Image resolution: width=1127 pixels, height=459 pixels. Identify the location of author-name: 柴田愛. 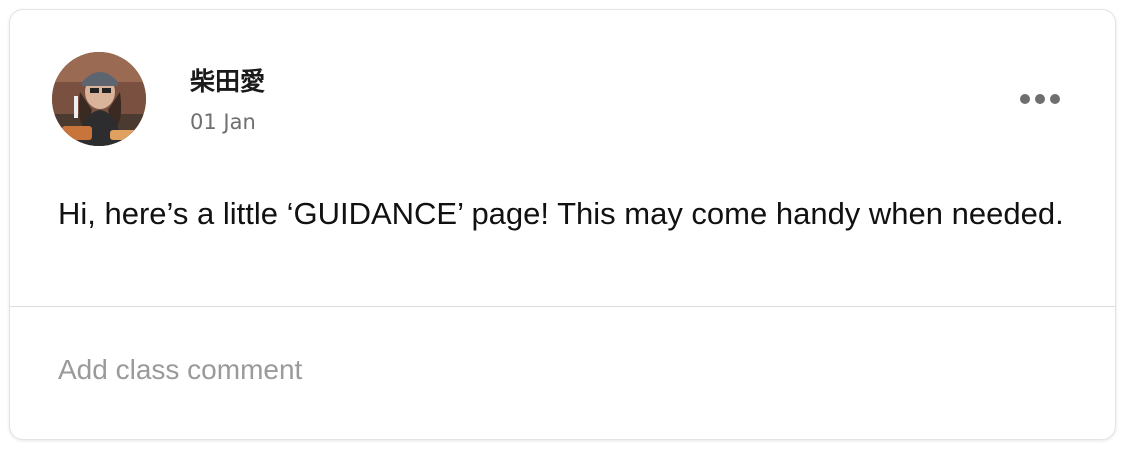
(228, 81).